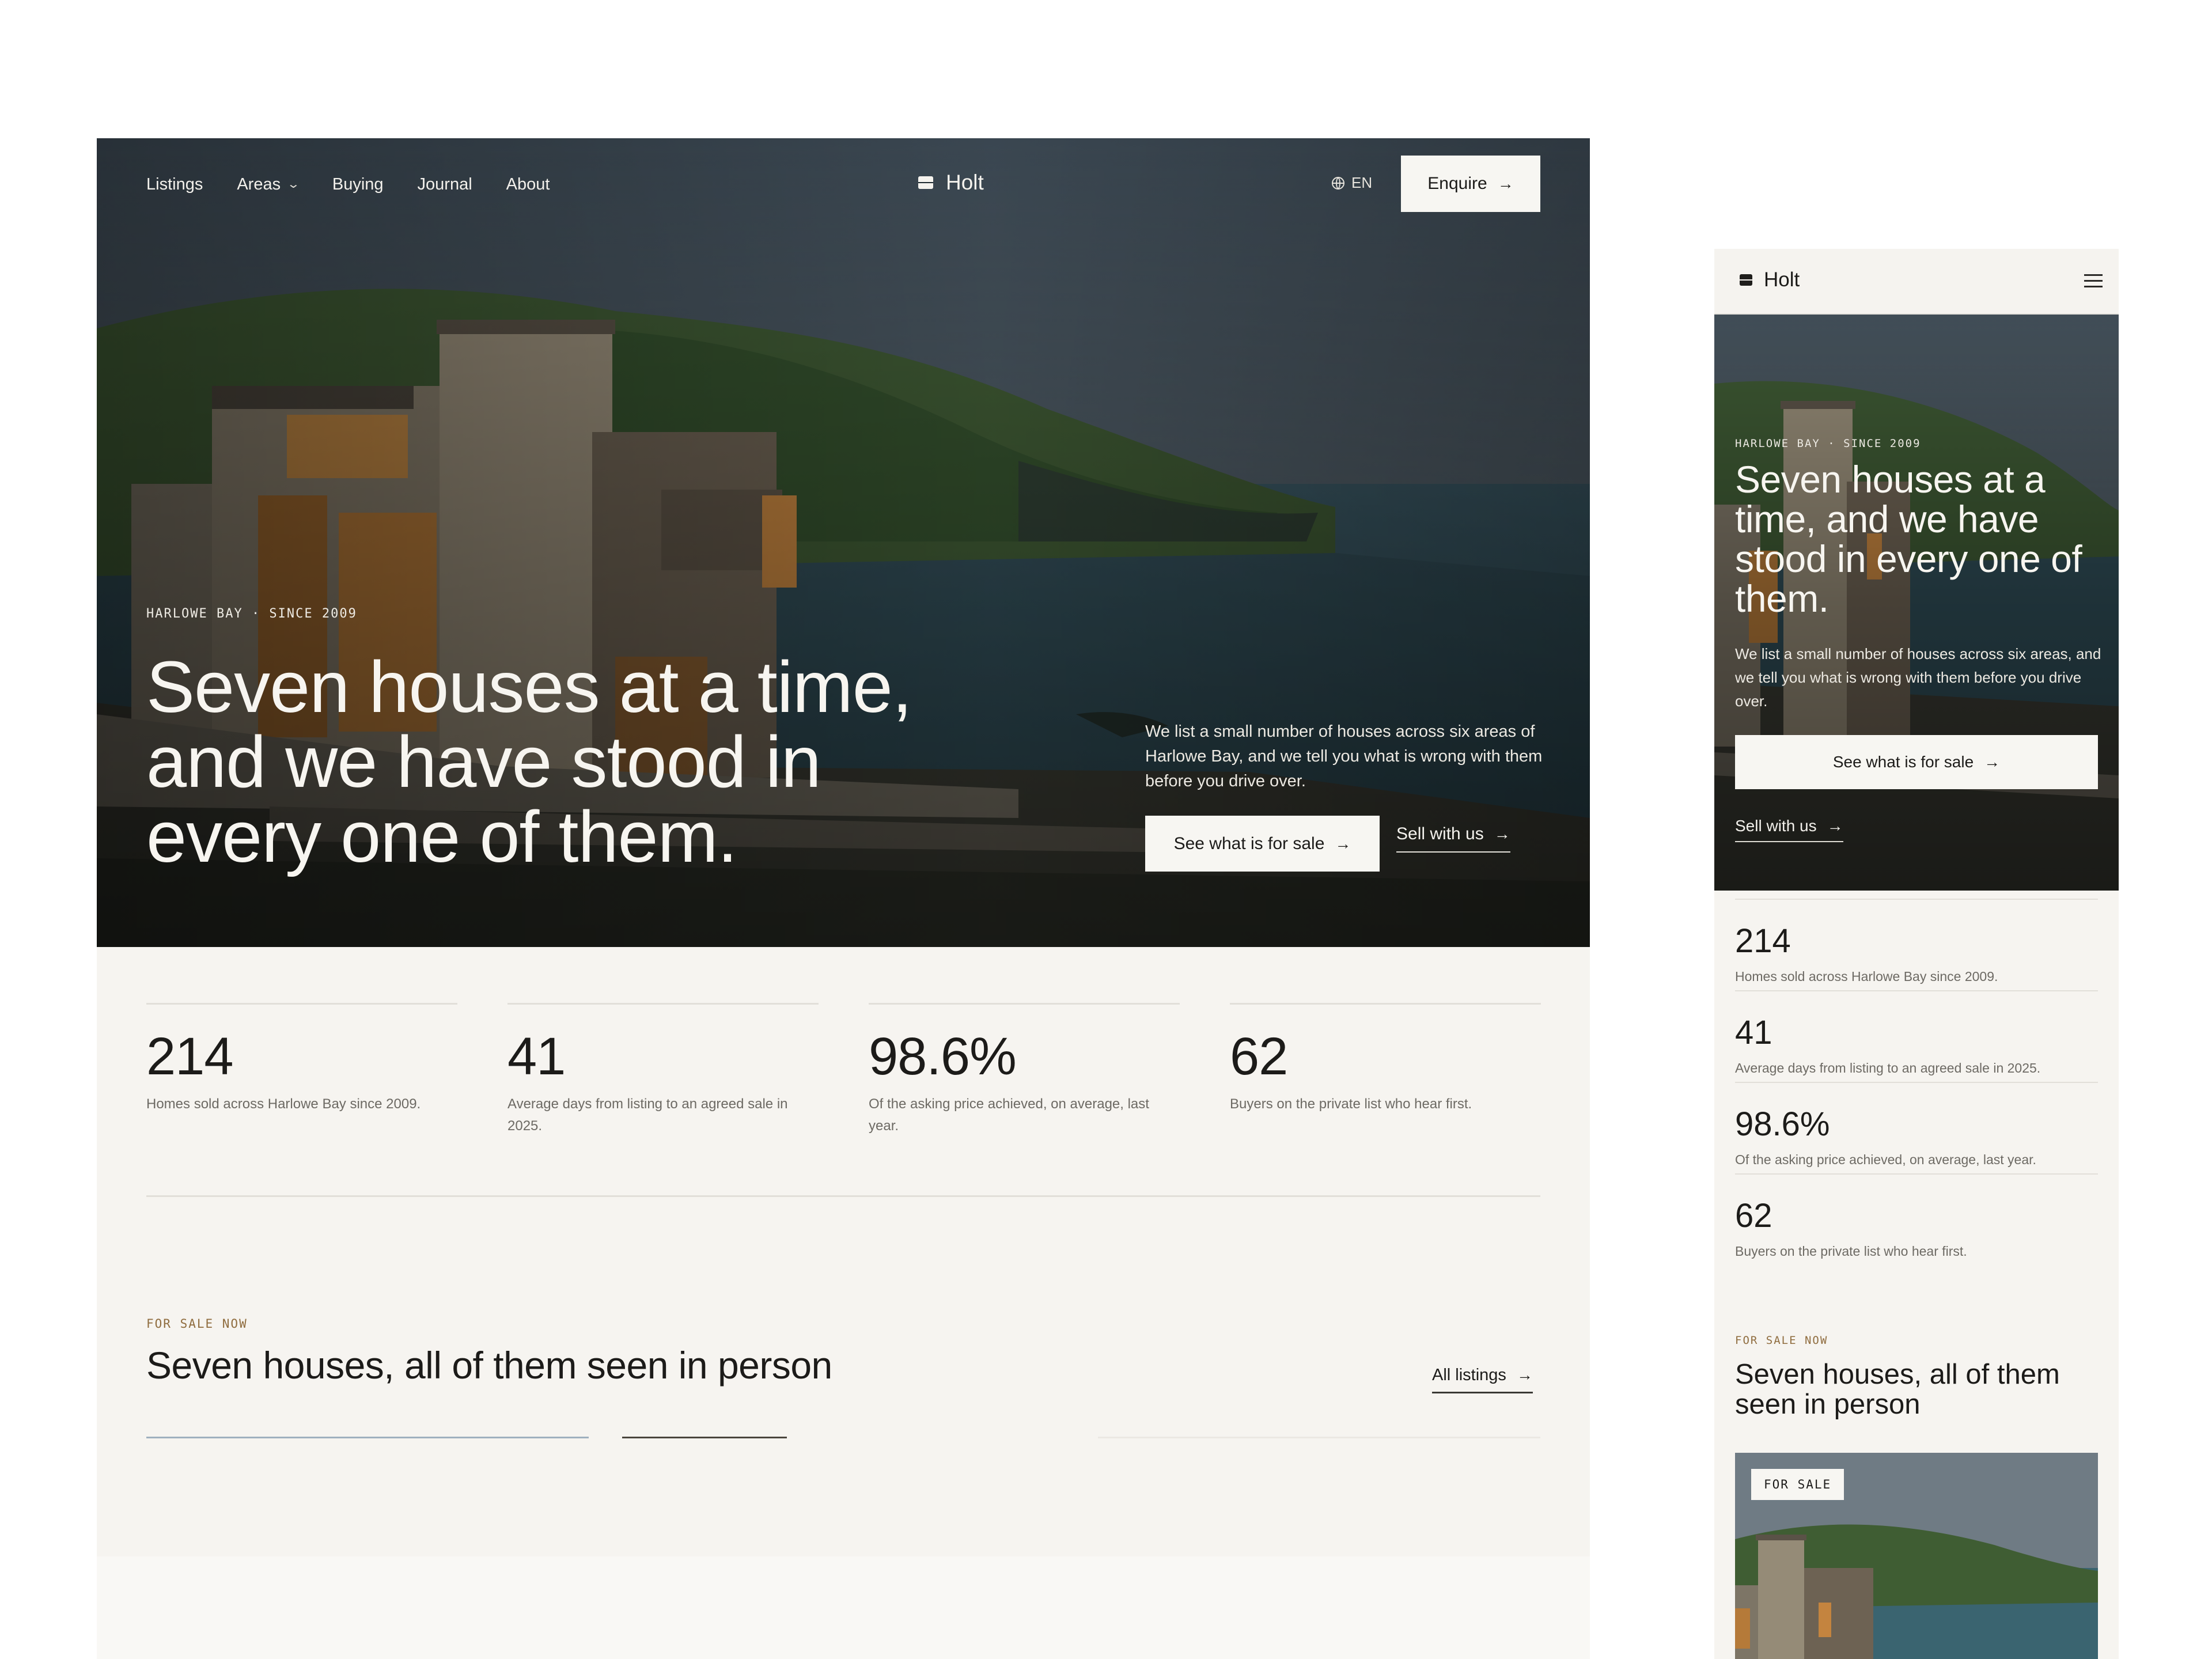 The height and width of the screenshot is (1659, 2212). What do you see at coordinates (1362, 182) in the screenshot?
I see `language-label: EN` at bounding box center [1362, 182].